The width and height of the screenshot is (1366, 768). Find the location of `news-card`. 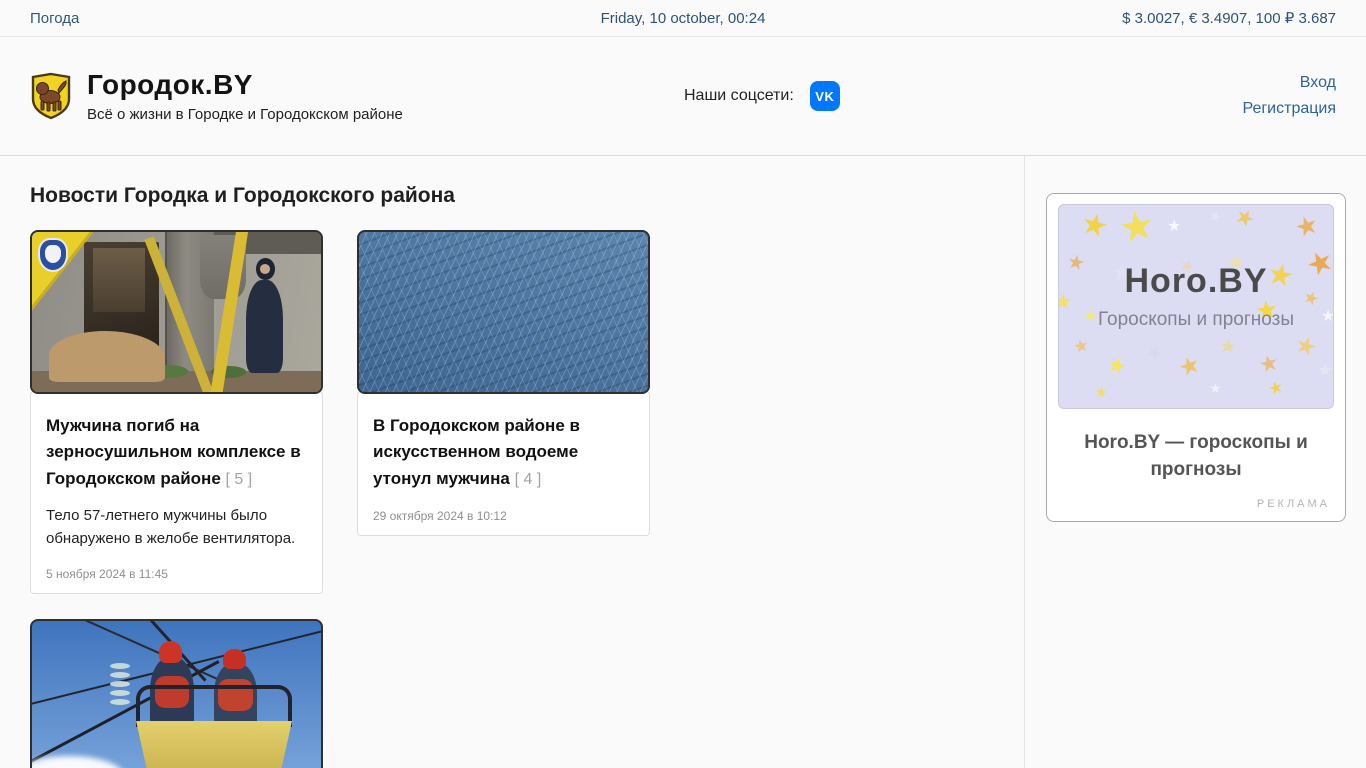

news-card is located at coordinates (176, 693).